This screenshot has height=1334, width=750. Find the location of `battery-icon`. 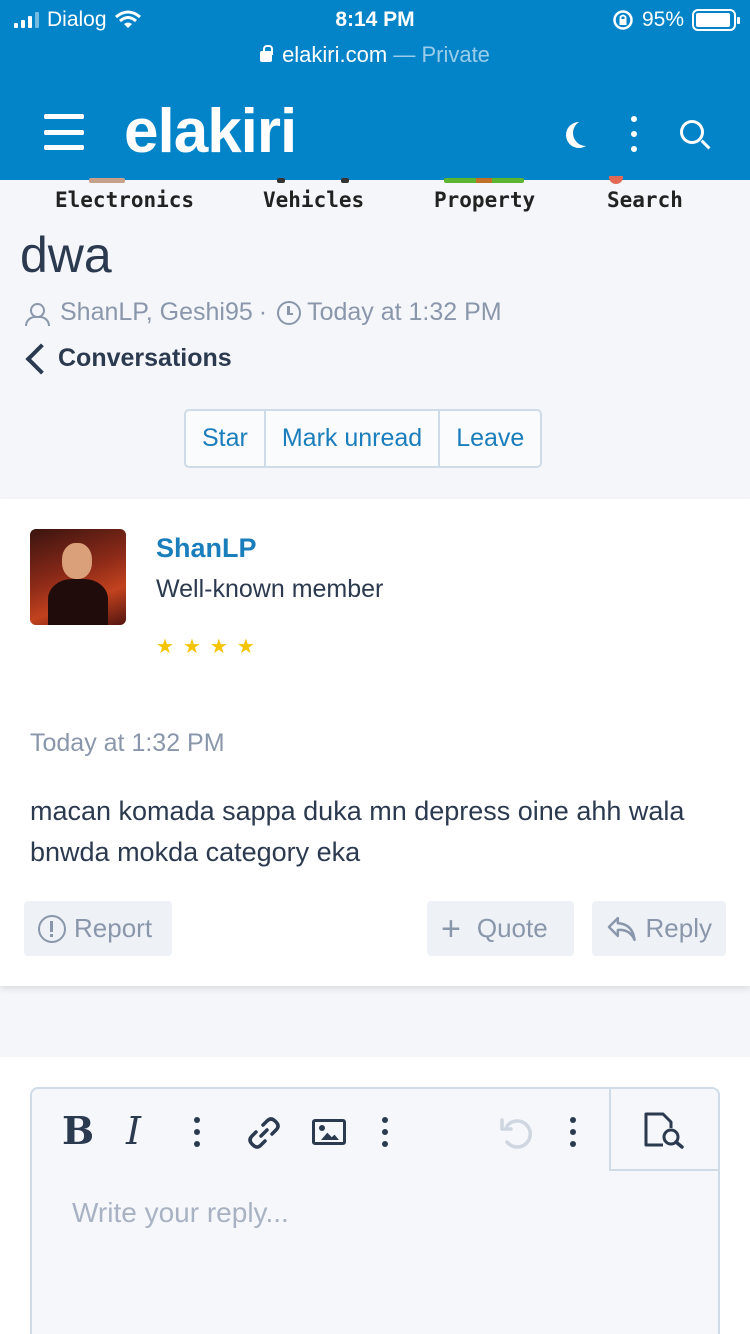

battery-icon is located at coordinates (716, 20).